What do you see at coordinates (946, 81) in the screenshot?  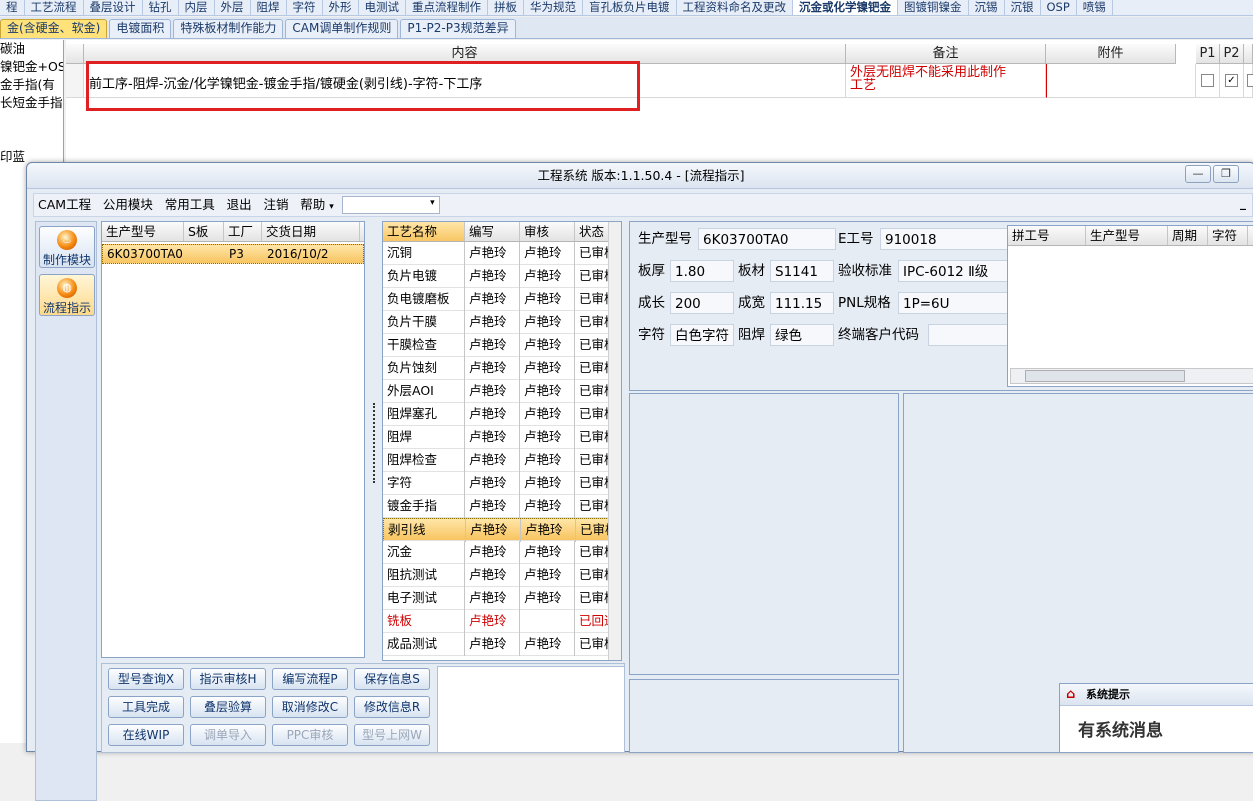 I see `rule-remark-cell: 外层无阻焊不能采用此制作 工艺` at bounding box center [946, 81].